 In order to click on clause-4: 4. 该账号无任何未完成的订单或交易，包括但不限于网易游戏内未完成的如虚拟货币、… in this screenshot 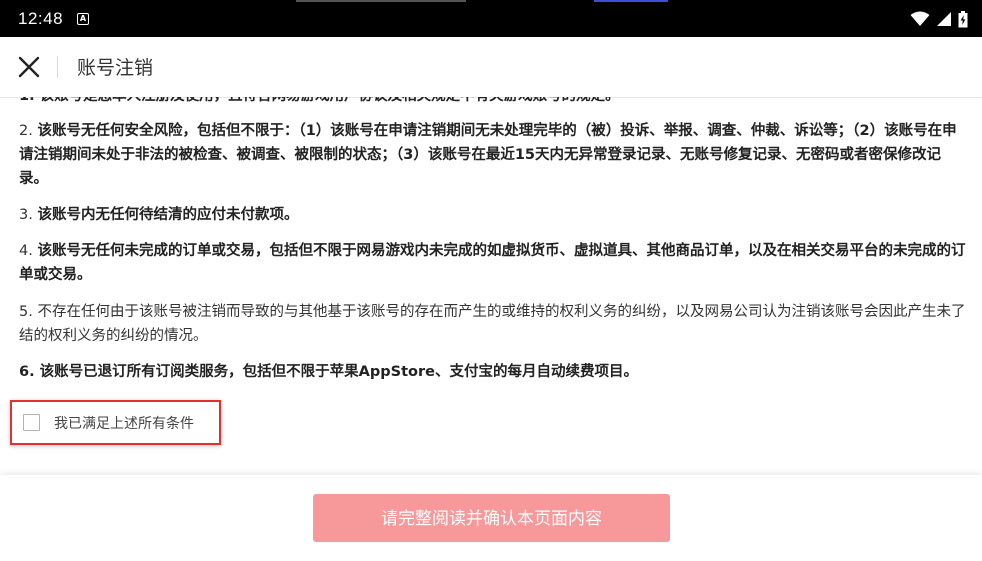, I will do `click(493, 263)`.